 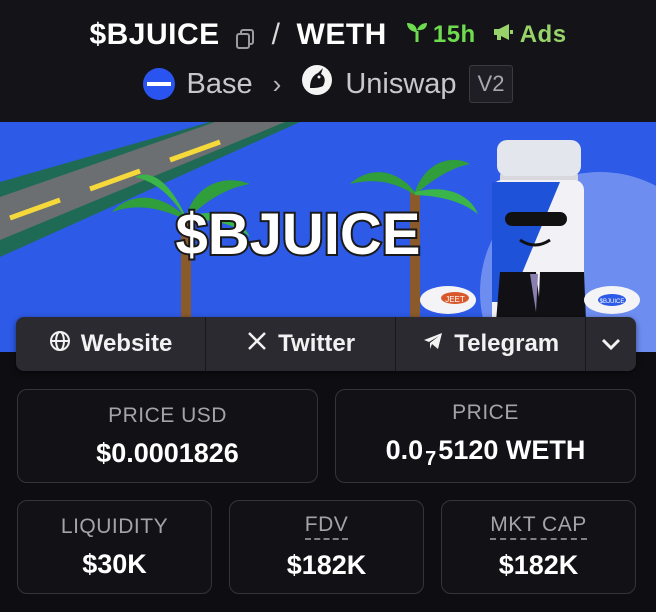 I want to click on telegram-icon, so click(x=433, y=344).